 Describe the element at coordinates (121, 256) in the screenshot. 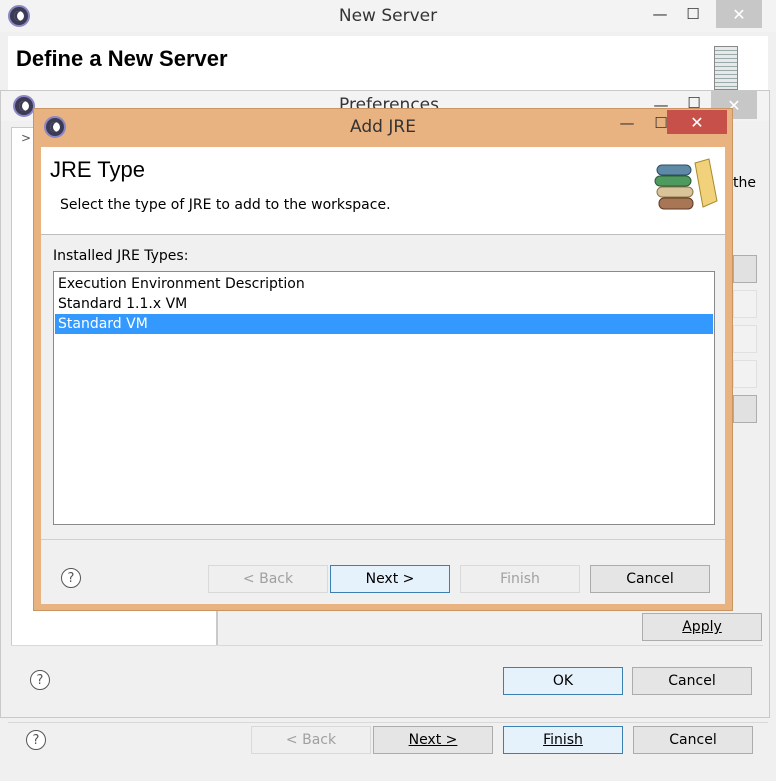

I see `installed-jre-types-label: Installed JRE Types:` at that location.